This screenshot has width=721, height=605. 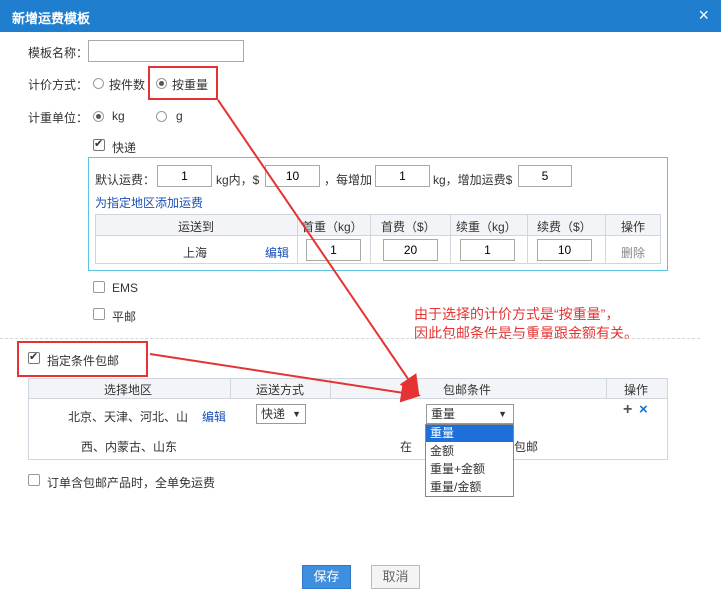 I want to click on arrow-from-free-shipping, so click(x=285, y=378).